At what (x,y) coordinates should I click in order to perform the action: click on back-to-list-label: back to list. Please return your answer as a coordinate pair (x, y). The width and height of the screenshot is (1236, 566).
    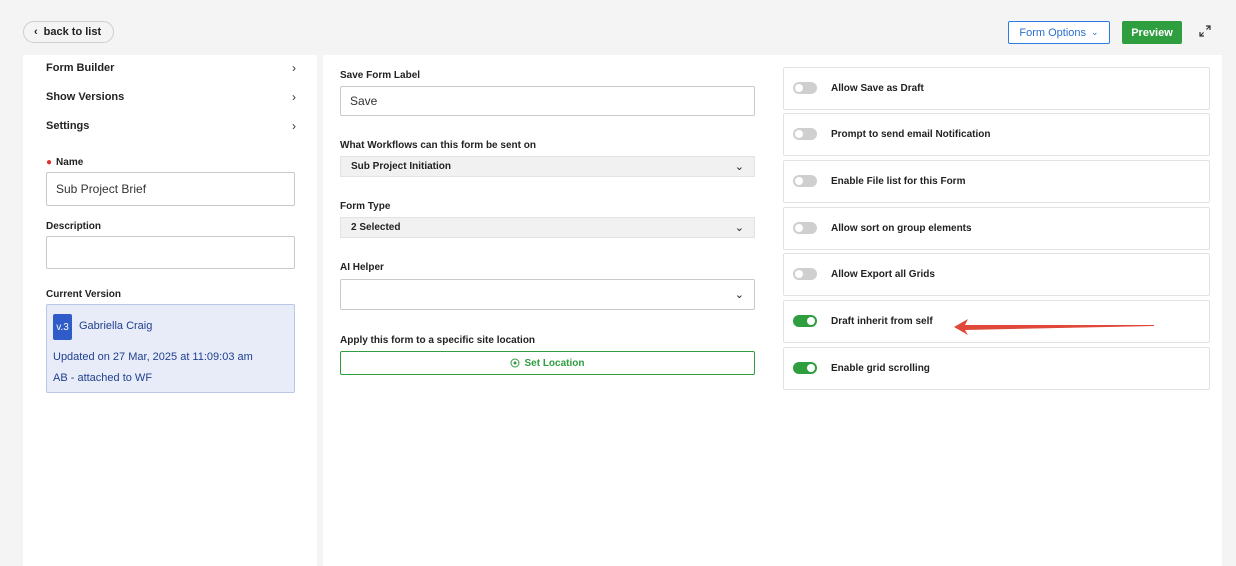
    Looking at the image, I should click on (72, 32).